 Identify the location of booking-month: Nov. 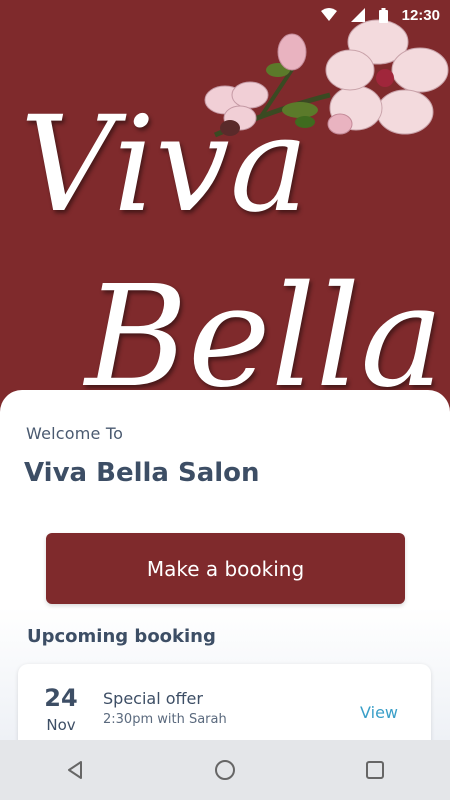
(61, 725).